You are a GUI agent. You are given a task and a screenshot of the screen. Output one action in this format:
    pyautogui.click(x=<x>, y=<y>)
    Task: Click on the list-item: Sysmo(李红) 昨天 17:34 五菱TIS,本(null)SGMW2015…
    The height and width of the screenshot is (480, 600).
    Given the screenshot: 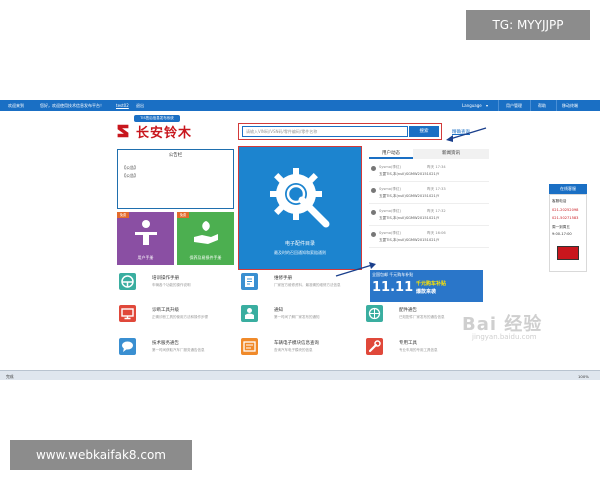 What is the action you would take?
    pyautogui.click(x=429, y=171)
    